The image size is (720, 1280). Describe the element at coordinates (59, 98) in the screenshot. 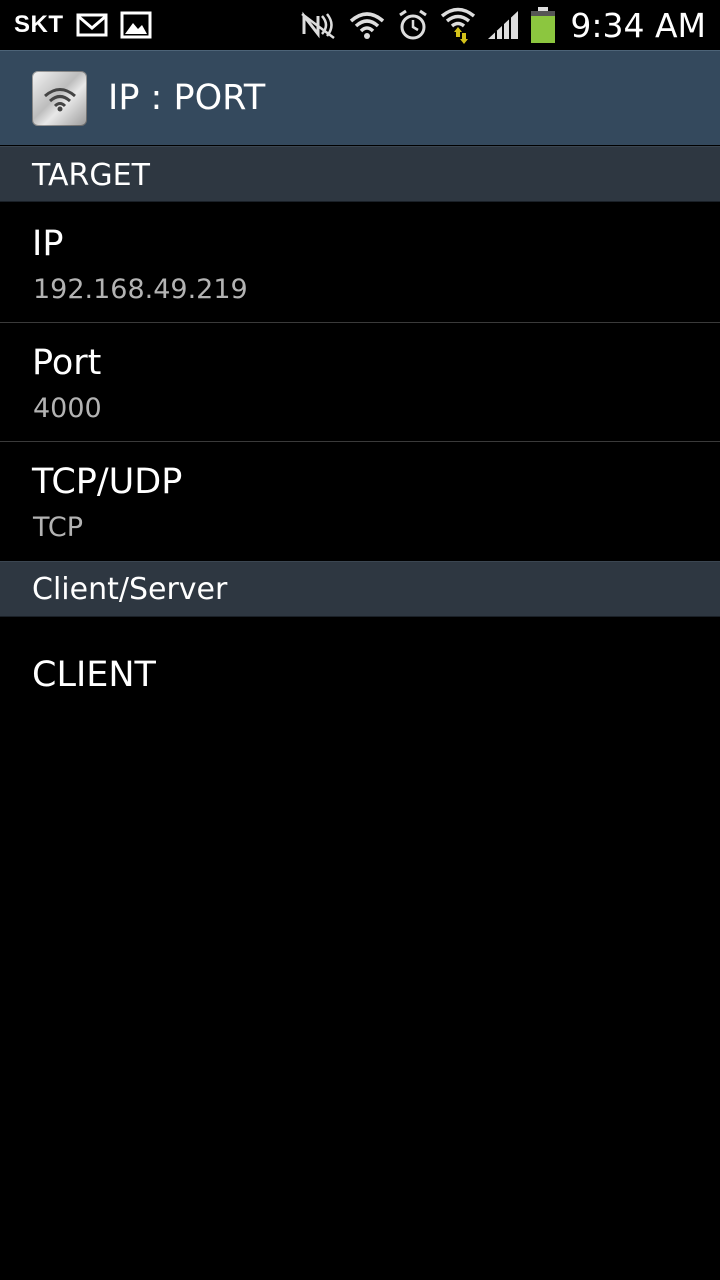

I see `wifi-app-icon` at that location.